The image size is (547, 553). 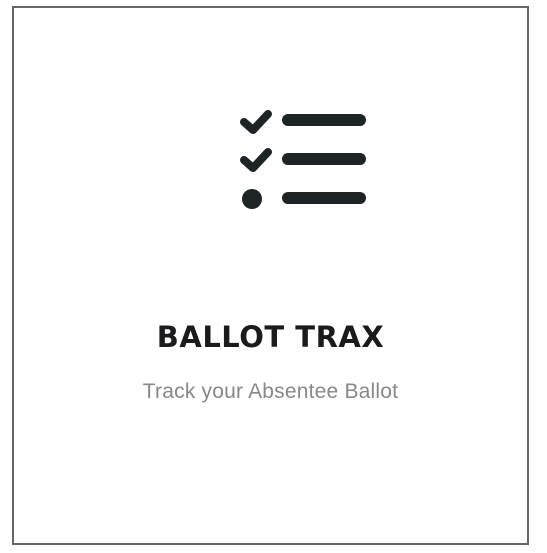 What do you see at coordinates (303, 159) in the screenshot?
I see `checklist-icon` at bounding box center [303, 159].